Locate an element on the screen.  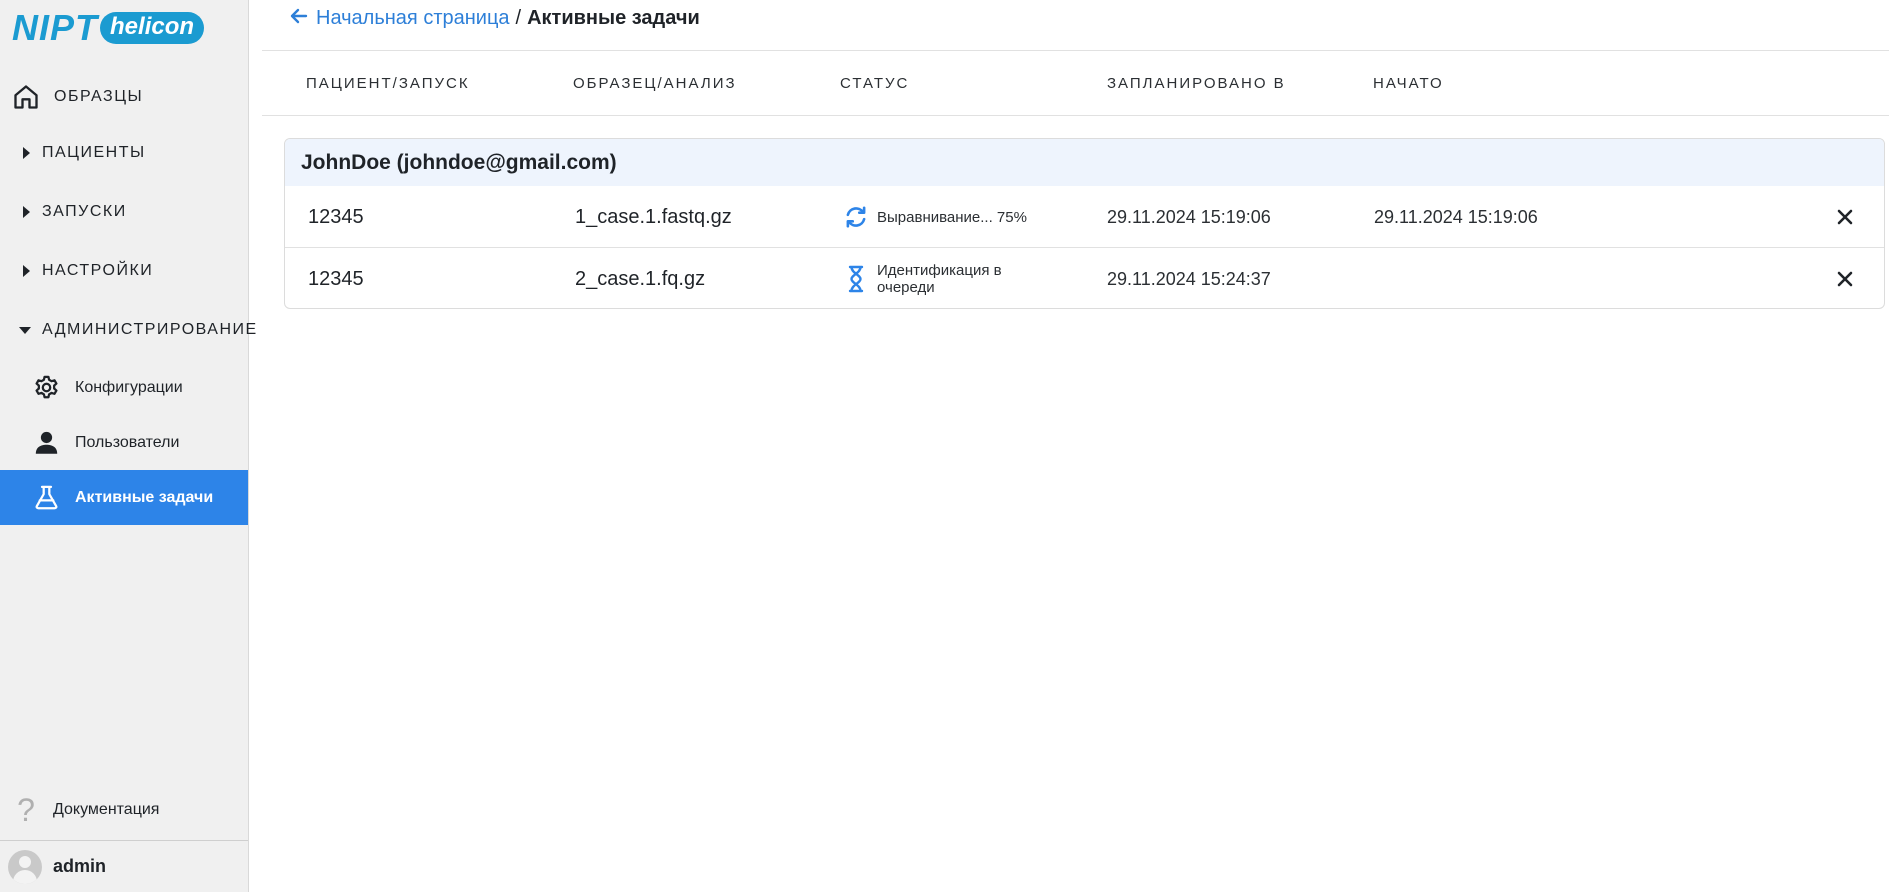
hourglass-icon is located at coordinates (856, 279).